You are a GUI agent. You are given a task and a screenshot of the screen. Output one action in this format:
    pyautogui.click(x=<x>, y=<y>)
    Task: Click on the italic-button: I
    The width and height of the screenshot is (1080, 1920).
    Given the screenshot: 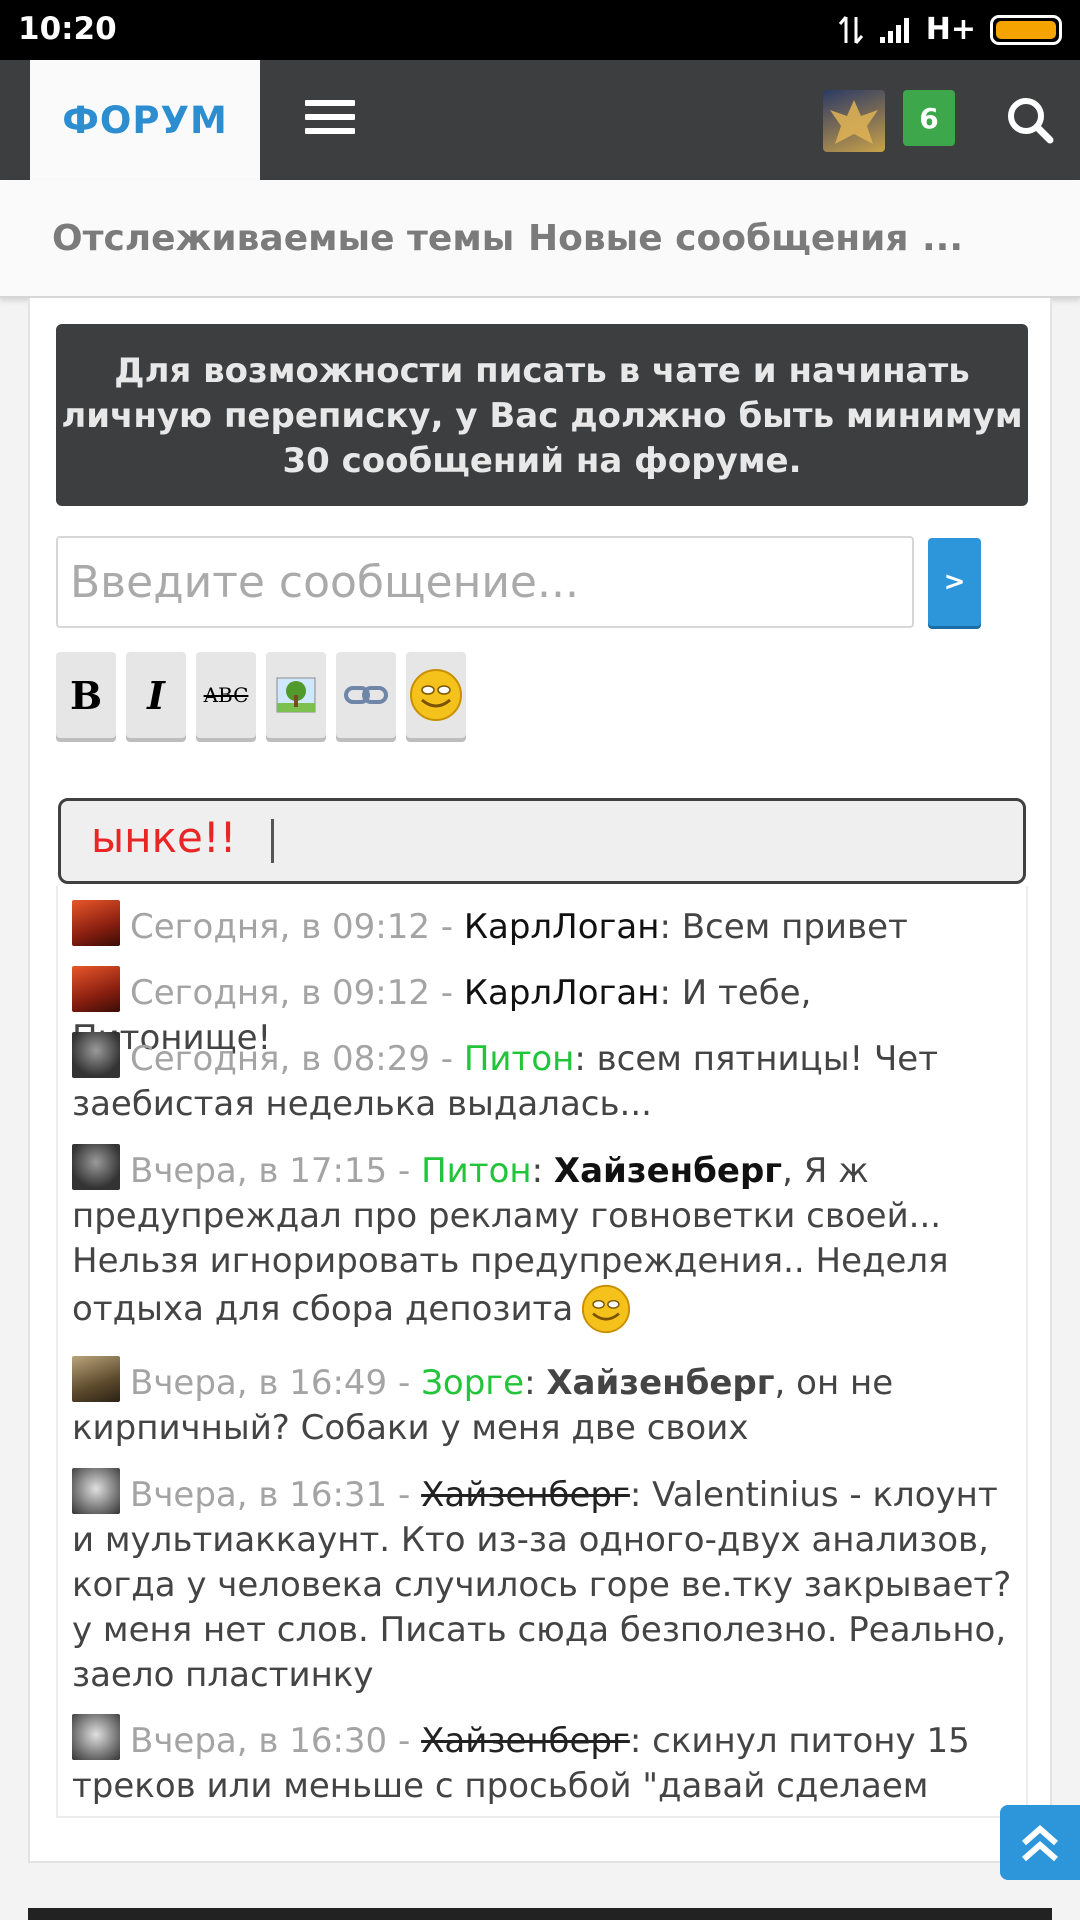 What is the action you would take?
    pyautogui.click(x=156, y=695)
    